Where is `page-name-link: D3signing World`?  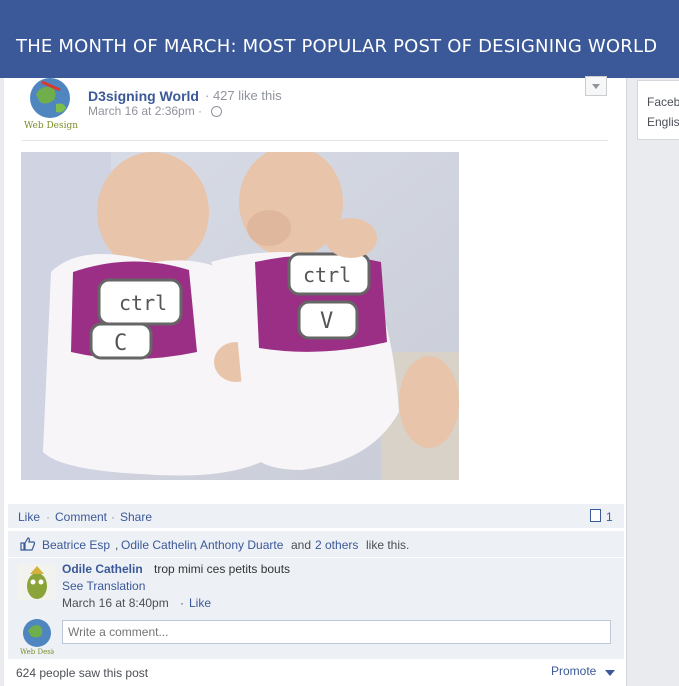
page-name-link: D3signing World is located at coordinates (143, 96).